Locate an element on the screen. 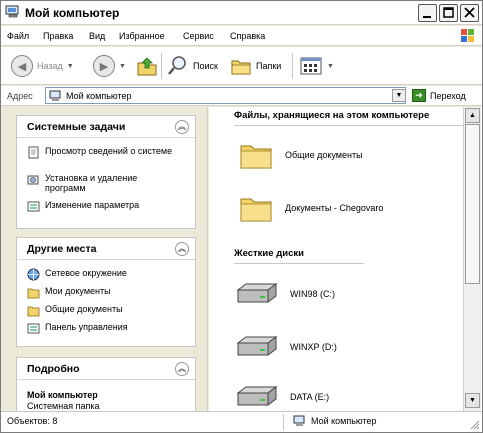 The width and height of the screenshot is (483, 433). up-folder-button is located at coordinates (147, 66).